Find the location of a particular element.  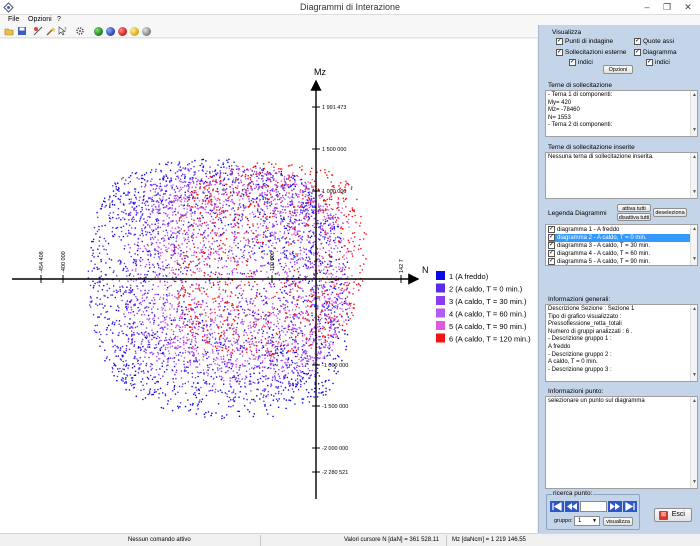

menu-help: ? is located at coordinates (59, 19).